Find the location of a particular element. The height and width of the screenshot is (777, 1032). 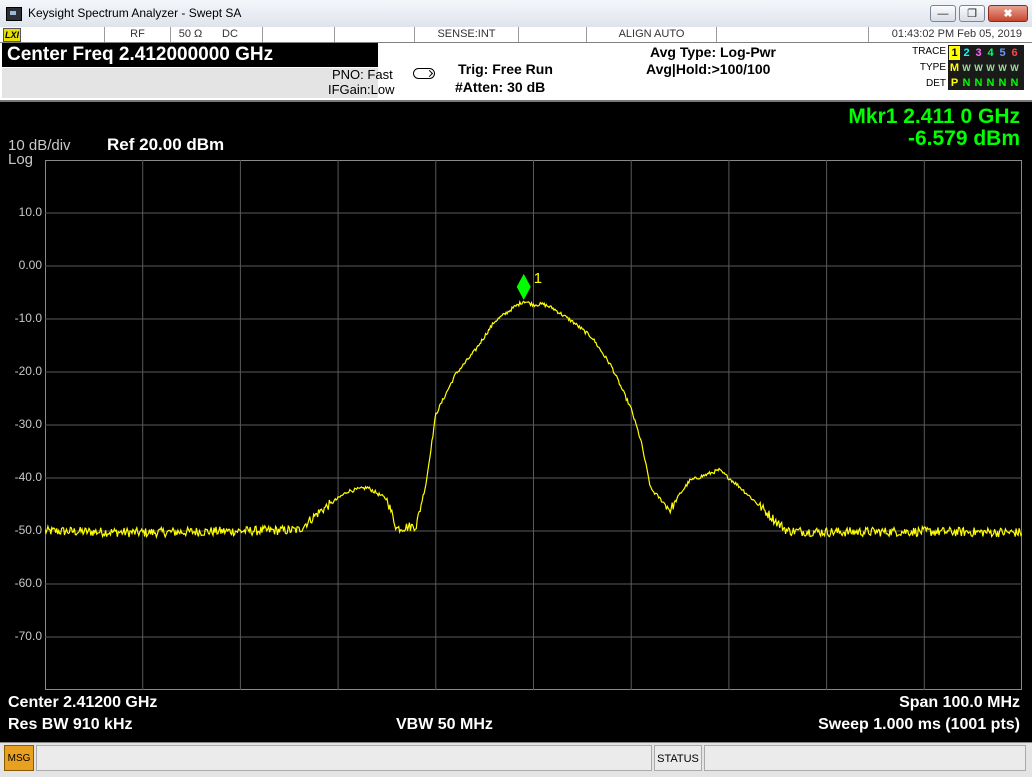

trace-det-row: PNNNNN is located at coordinates (986, 83).